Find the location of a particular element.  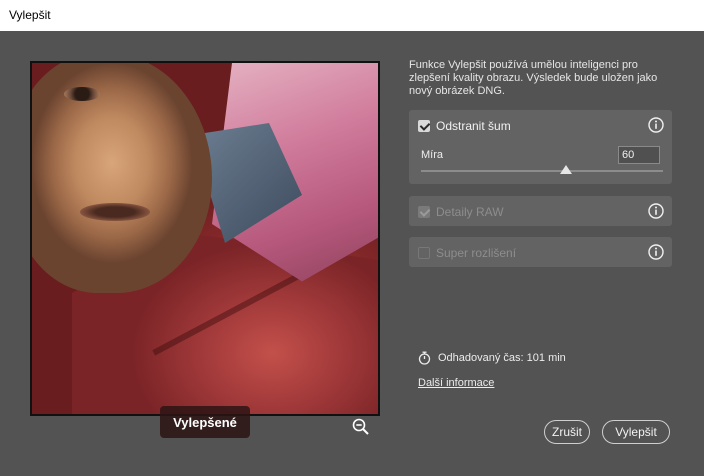

preview-mouth is located at coordinates (115, 212).